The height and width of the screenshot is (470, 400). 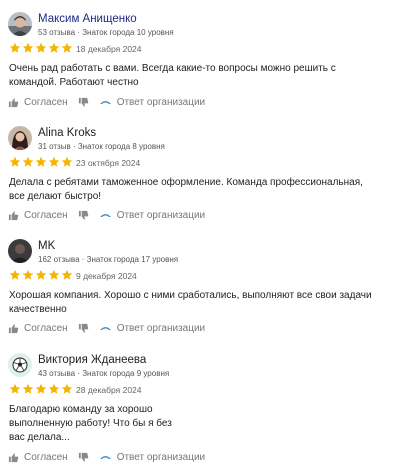 I want to click on reviewer-meta: 162 отзыва · Знаток города 17 уровня, so click(x=108, y=259).